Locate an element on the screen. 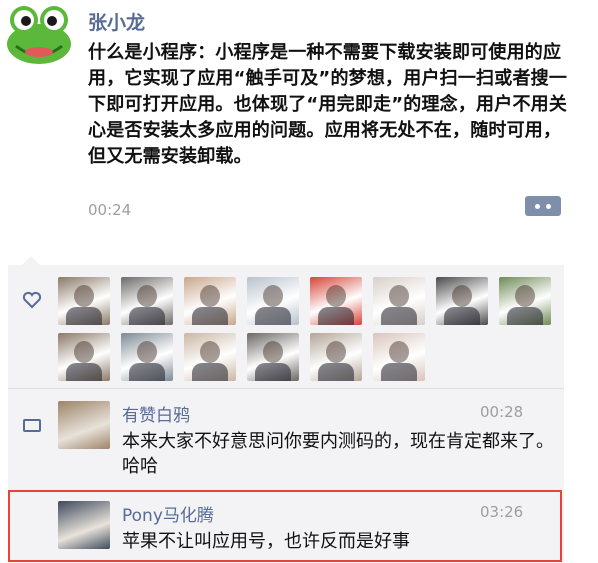  frog-avatar-icon is located at coordinates (39, 35).